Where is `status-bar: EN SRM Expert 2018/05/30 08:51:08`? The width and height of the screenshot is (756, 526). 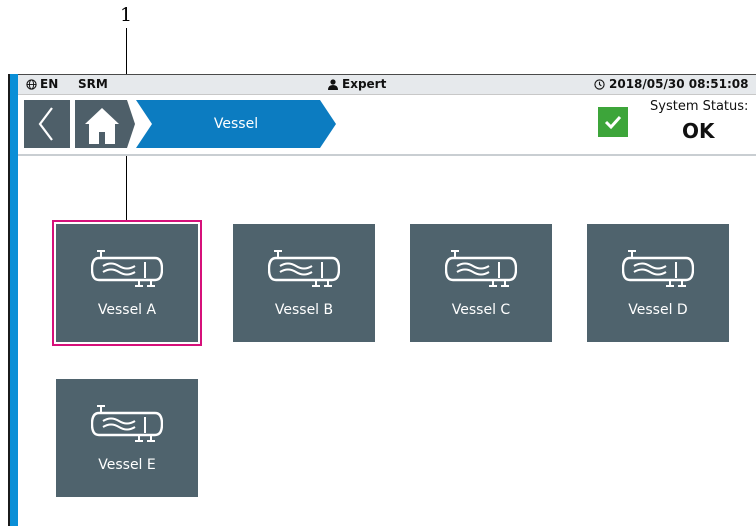 status-bar: EN SRM Expert 2018/05/30 08:51:08 is located at coordinates (387, 84).